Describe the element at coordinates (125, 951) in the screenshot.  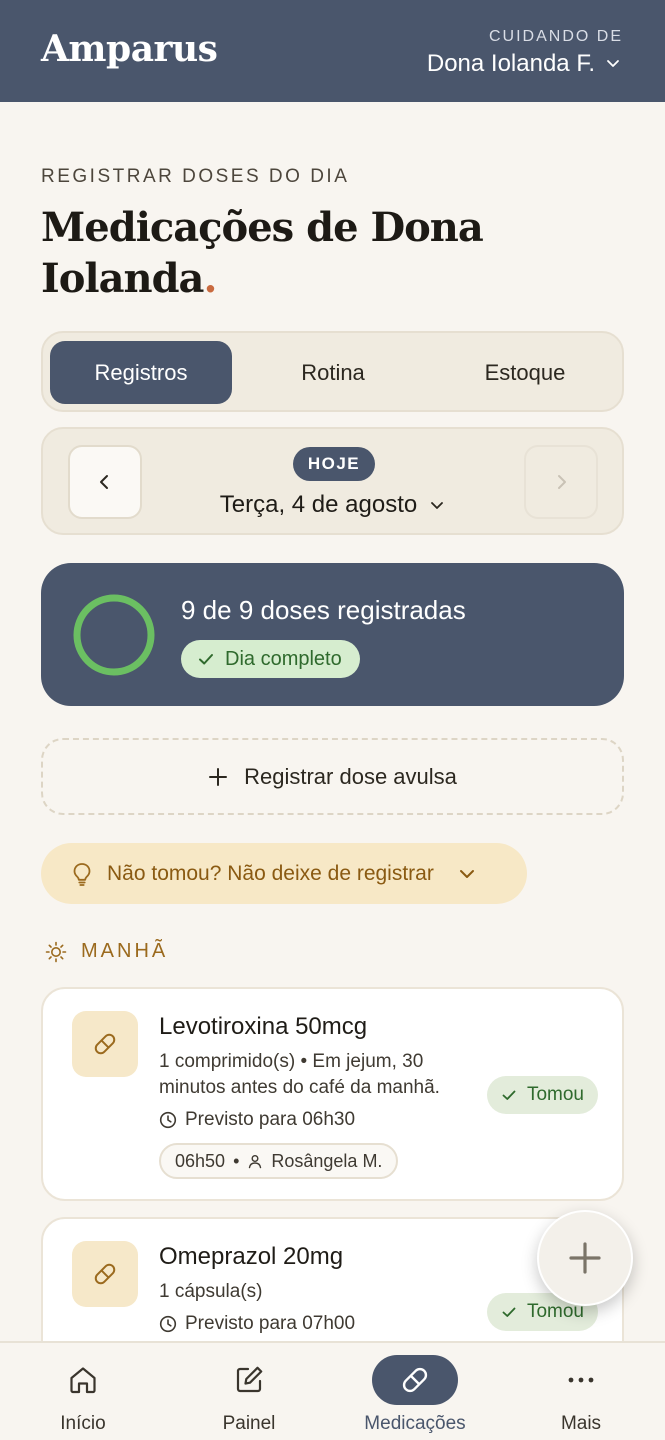
I see `section-label: MANHÃ` at that location.